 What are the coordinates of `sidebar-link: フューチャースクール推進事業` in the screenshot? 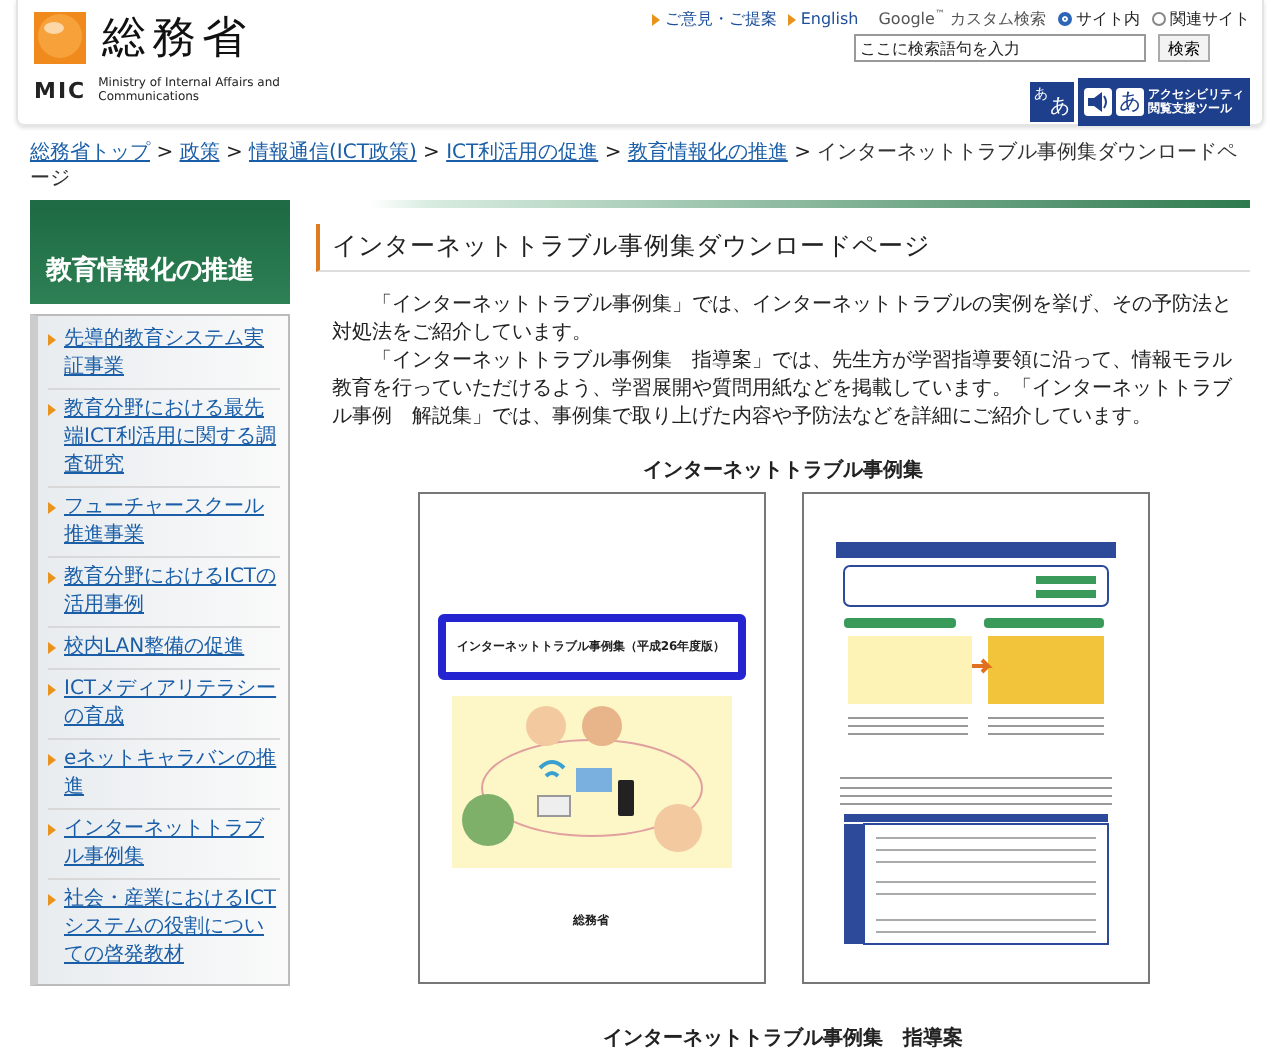 It's located at (172, 522).